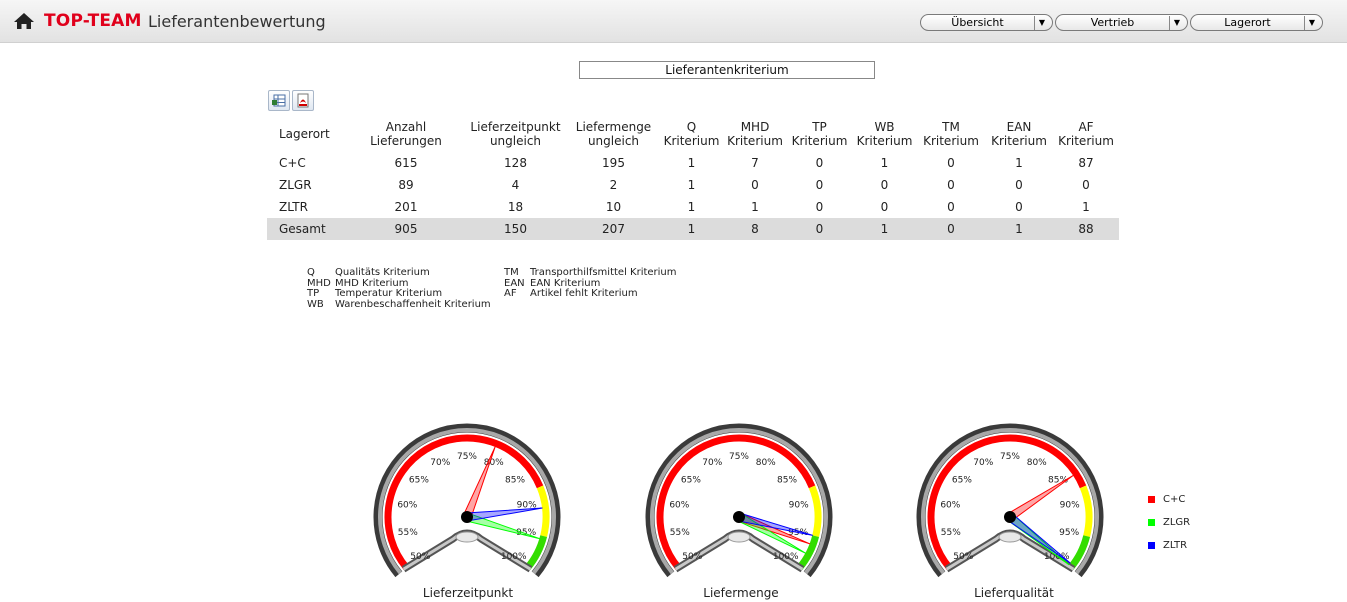  I want to click on legend-label: ZLGR, so click(1177, 522).